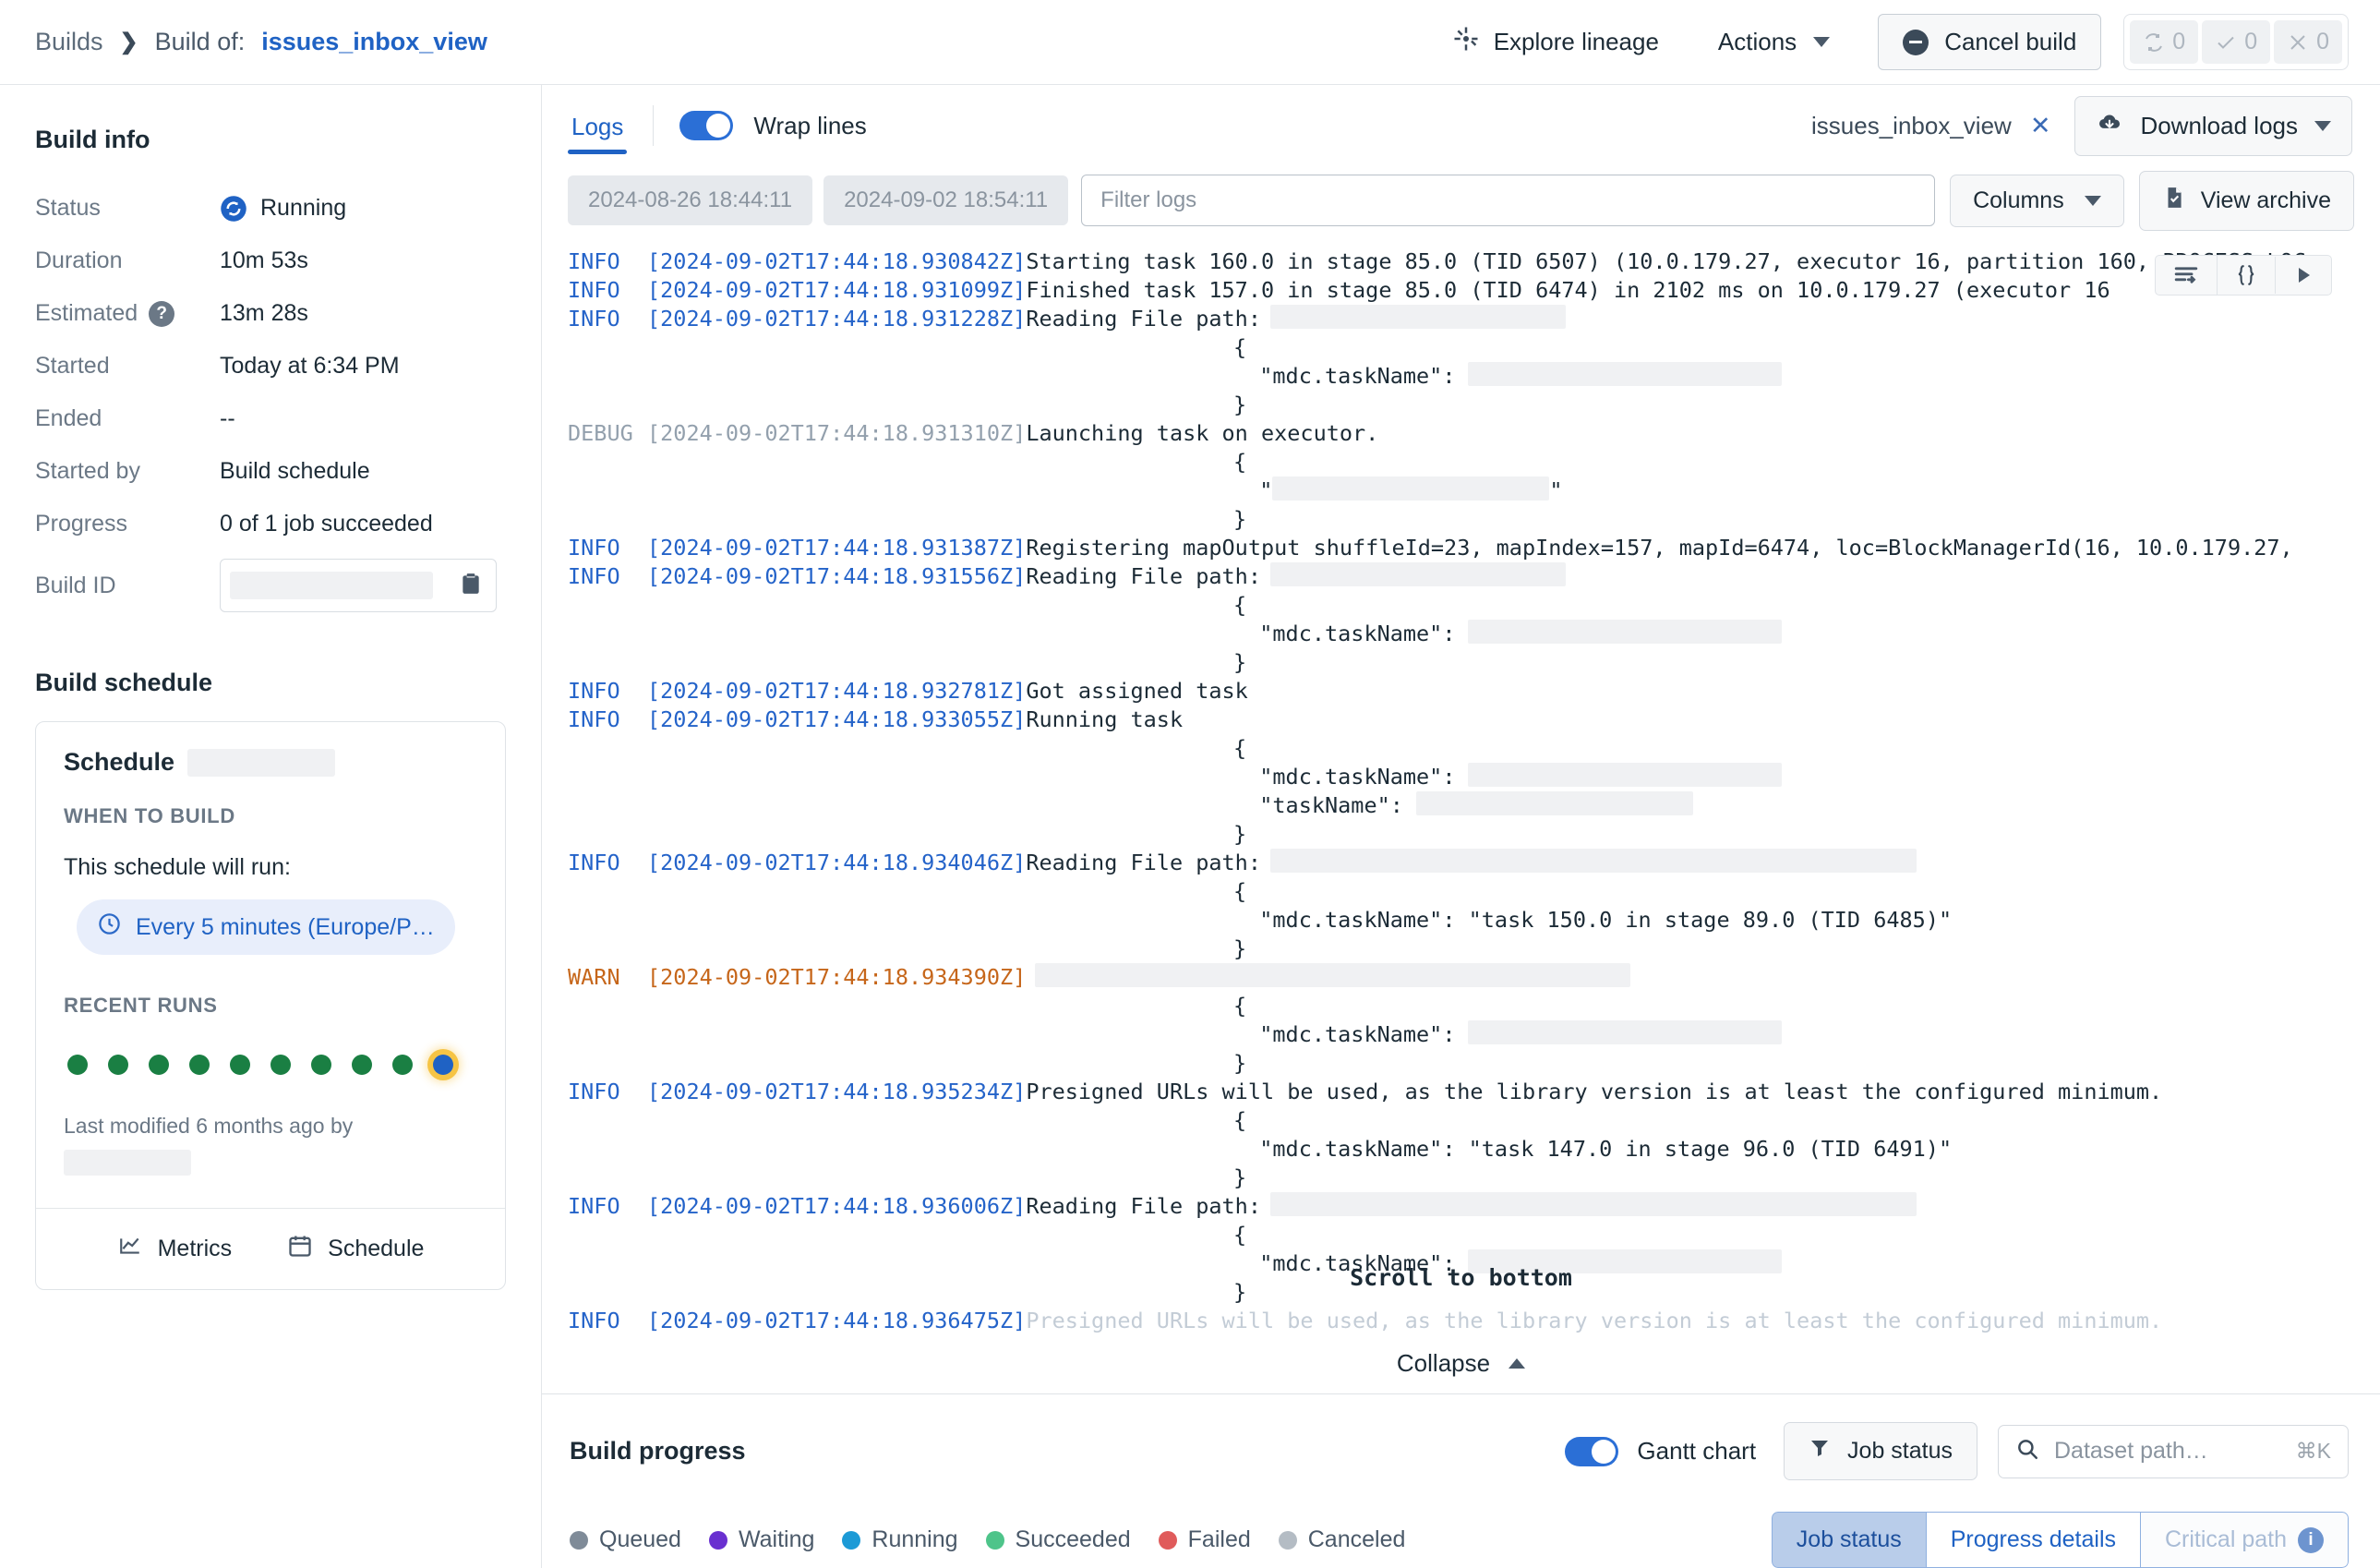 This screenshot has height=1568, width=2380. I want to click on breadcrumb-builds: Builds, so click(69, 42).